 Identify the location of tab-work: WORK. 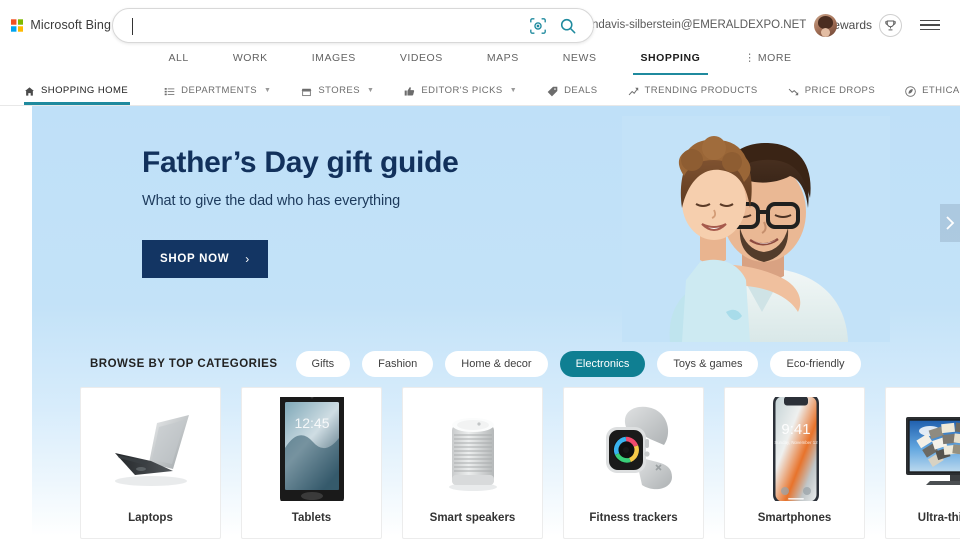
(250, 62).